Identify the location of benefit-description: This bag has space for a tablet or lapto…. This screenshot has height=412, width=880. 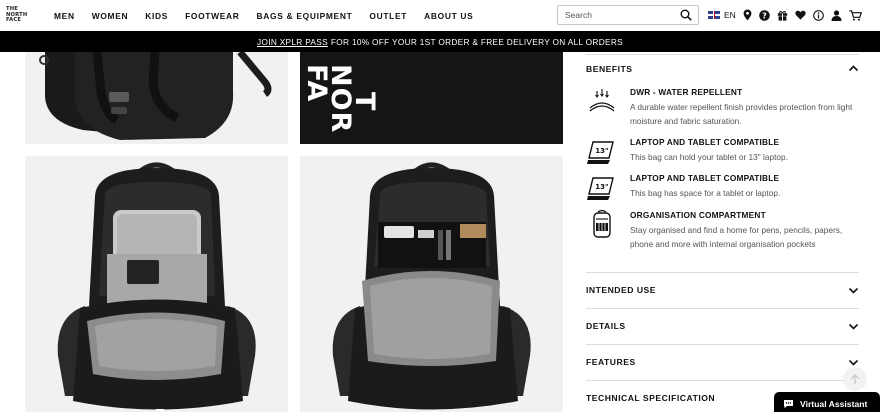
(705, 193).